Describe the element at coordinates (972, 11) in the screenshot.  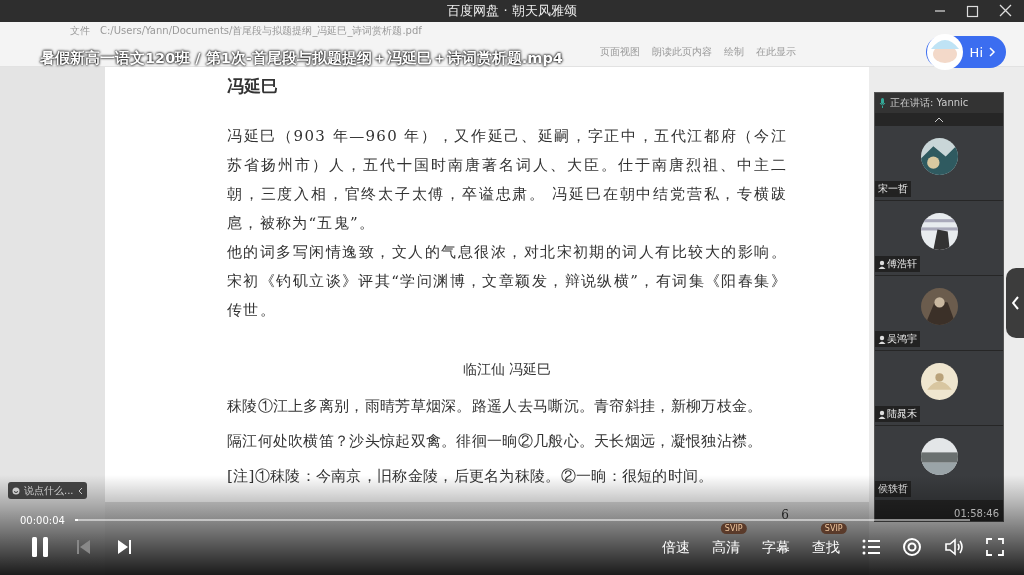
I see `maximize-icon` at that location.